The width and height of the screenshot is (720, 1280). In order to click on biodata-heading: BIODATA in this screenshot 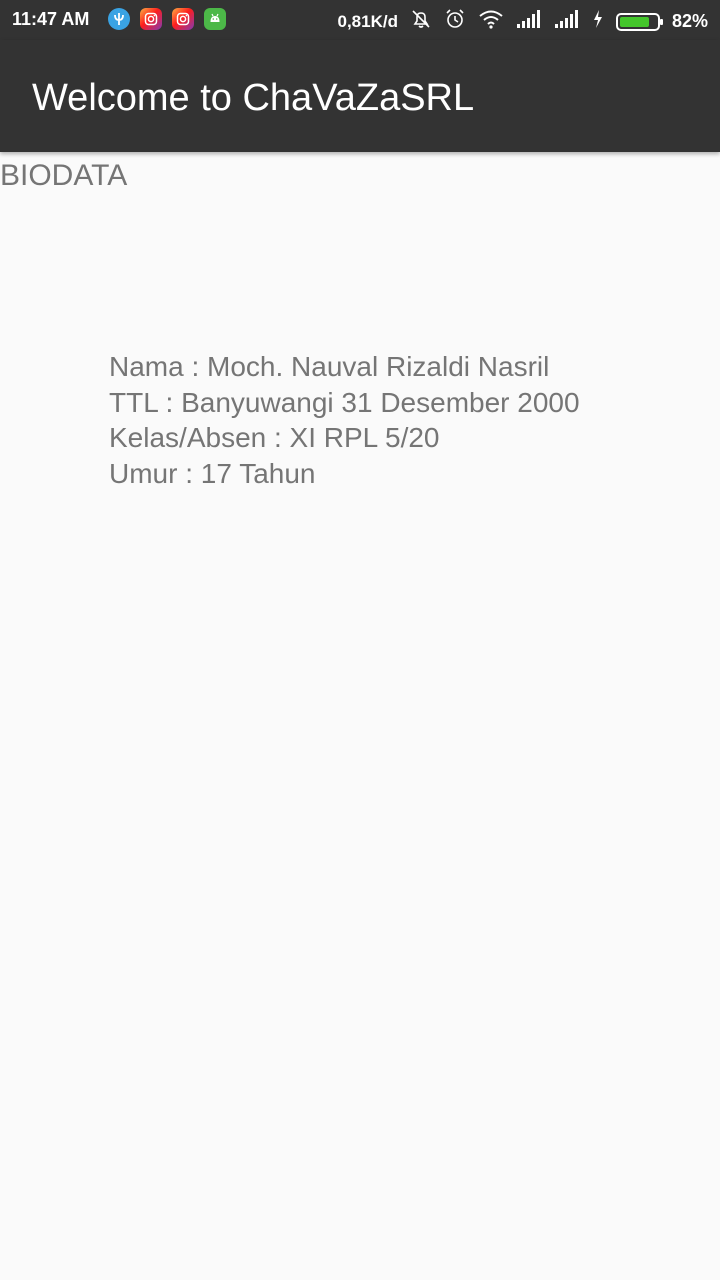, I will do `click(64, 175)`.